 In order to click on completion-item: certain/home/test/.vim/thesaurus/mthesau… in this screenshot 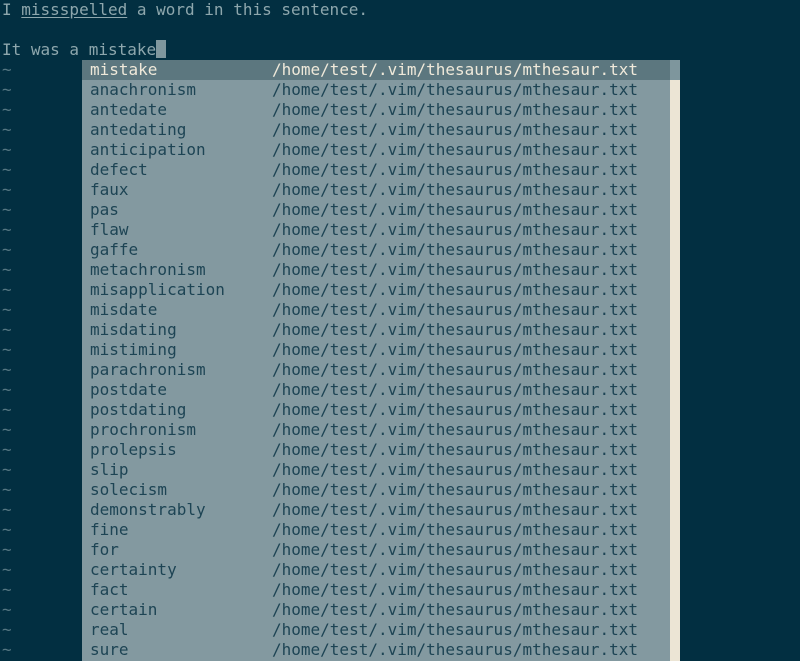, I will do `click(376, 610)`.